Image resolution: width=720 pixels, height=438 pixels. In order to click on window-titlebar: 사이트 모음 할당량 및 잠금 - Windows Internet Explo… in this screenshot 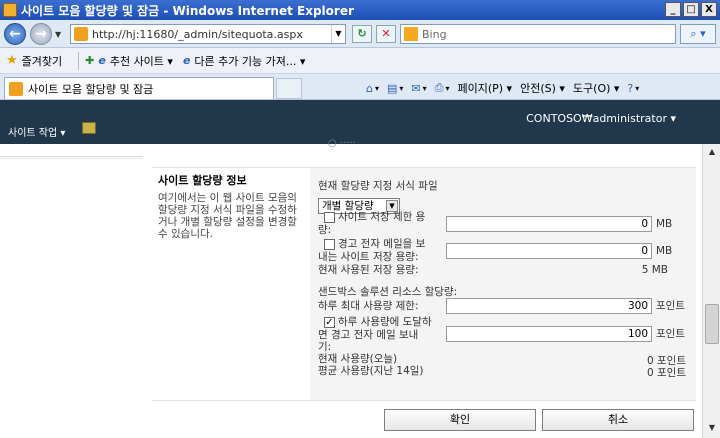, I will do `click(360, 10)`.